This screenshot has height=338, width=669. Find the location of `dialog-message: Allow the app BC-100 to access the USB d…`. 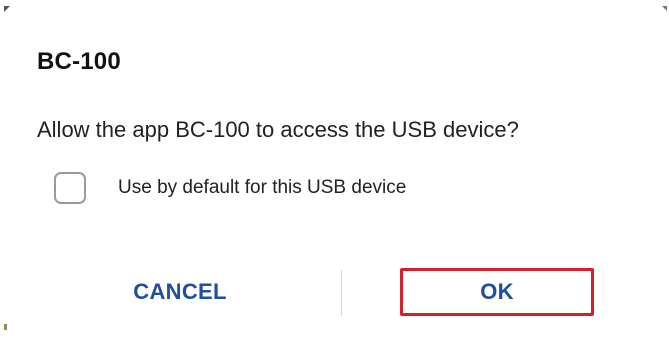

dialog-message: Allow the app BC-100 to access the USB d… is located at coordinates (278, 129).